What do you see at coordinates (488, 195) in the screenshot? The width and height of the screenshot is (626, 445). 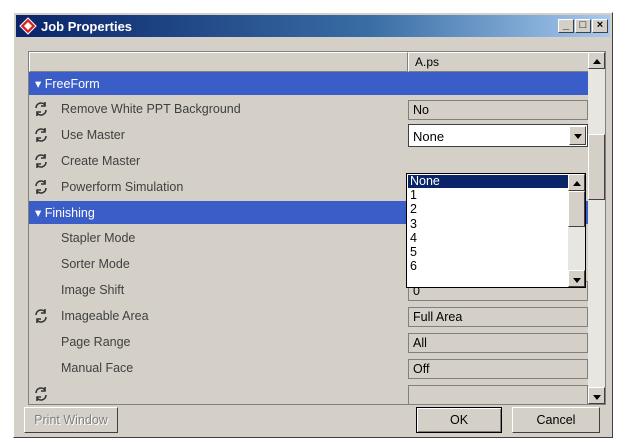 I see `dropdown-option: 1` at bounding box center [488, 195].